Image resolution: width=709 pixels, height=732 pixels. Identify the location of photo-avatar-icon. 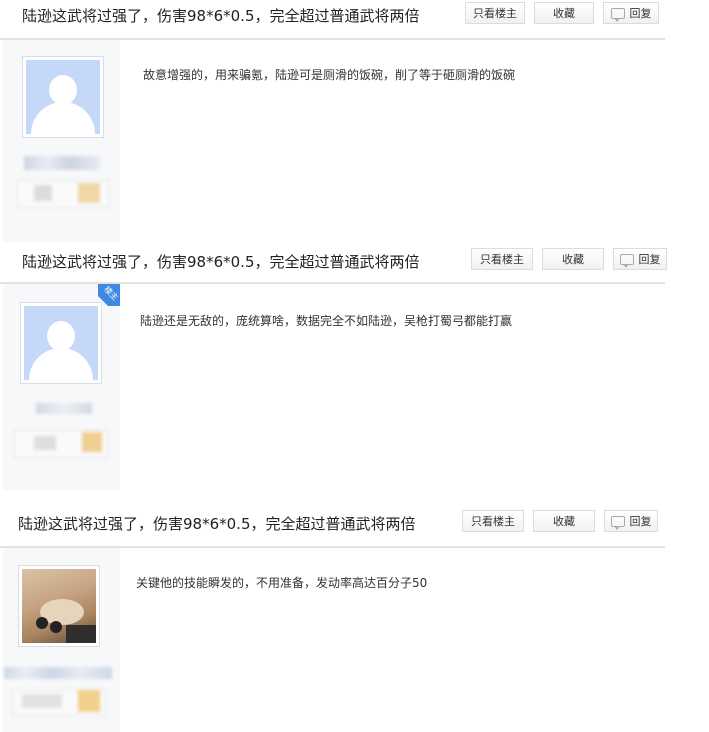
(59, 606).